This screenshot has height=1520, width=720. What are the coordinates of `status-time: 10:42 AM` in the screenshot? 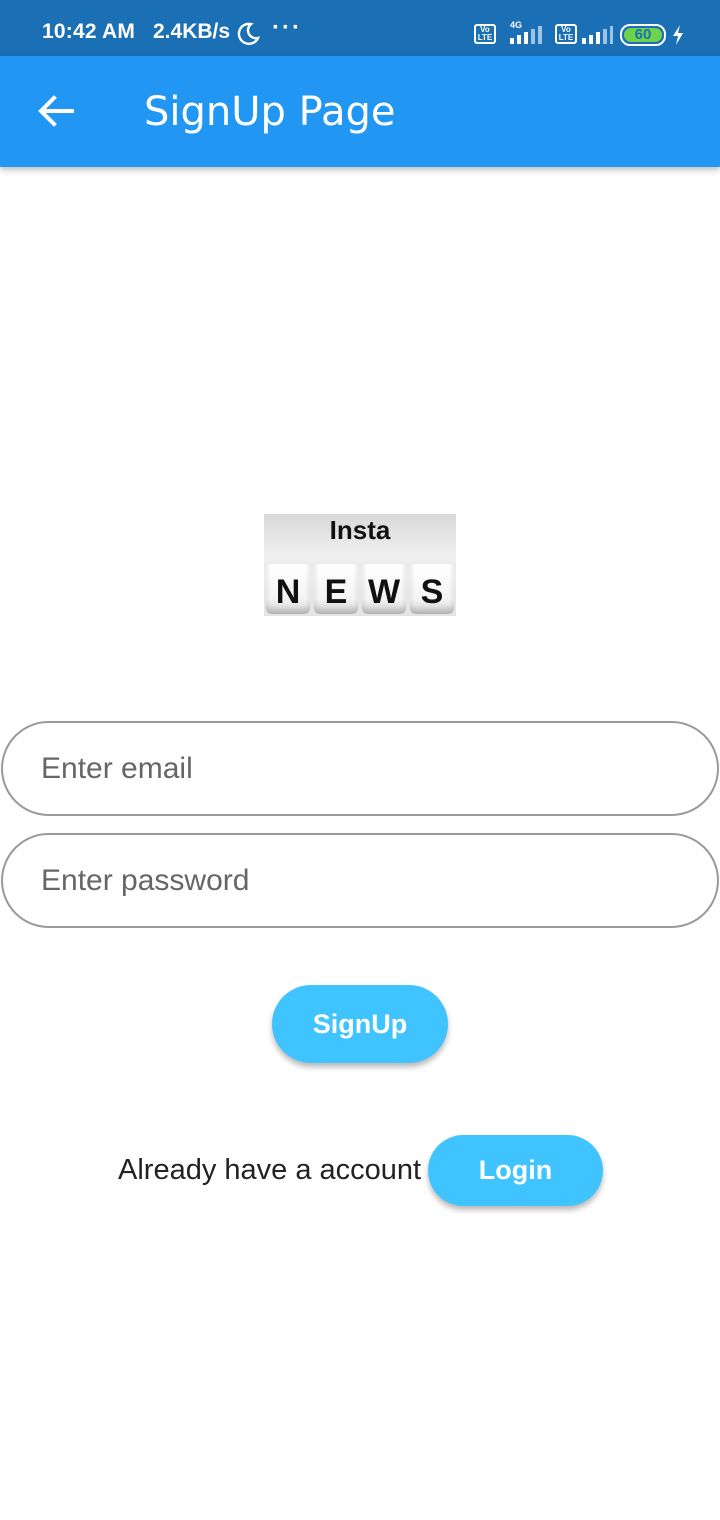 It's located at (89, 31).